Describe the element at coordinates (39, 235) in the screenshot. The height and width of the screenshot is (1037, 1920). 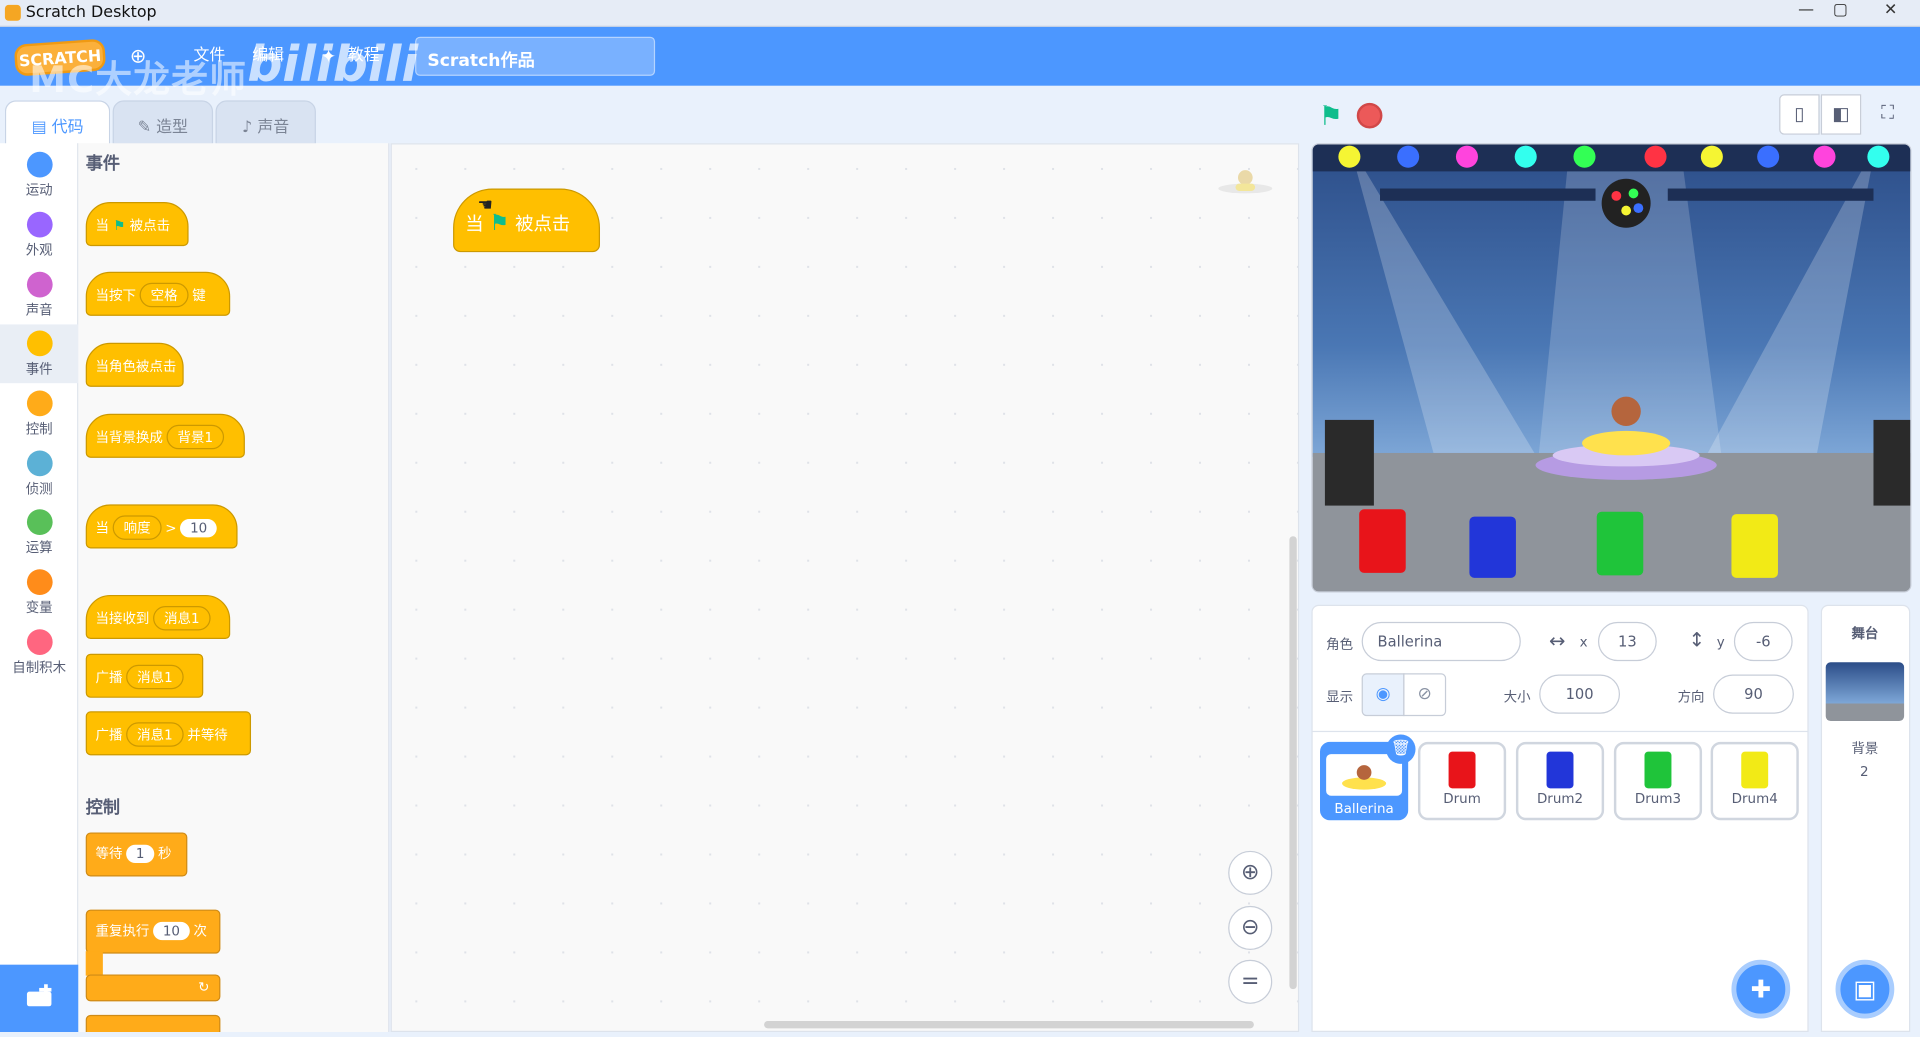
I see `category-looks: 外观` at that location.